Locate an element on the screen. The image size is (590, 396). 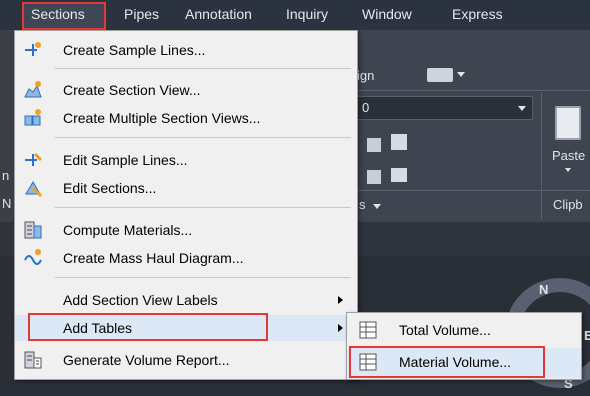
menu-pipes: Pipes is located at coordinates (141, 14).